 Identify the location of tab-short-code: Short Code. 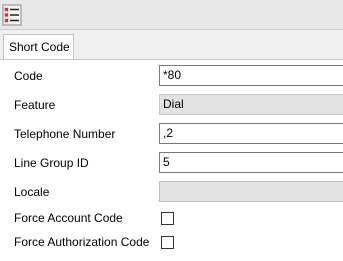
(38, 47).